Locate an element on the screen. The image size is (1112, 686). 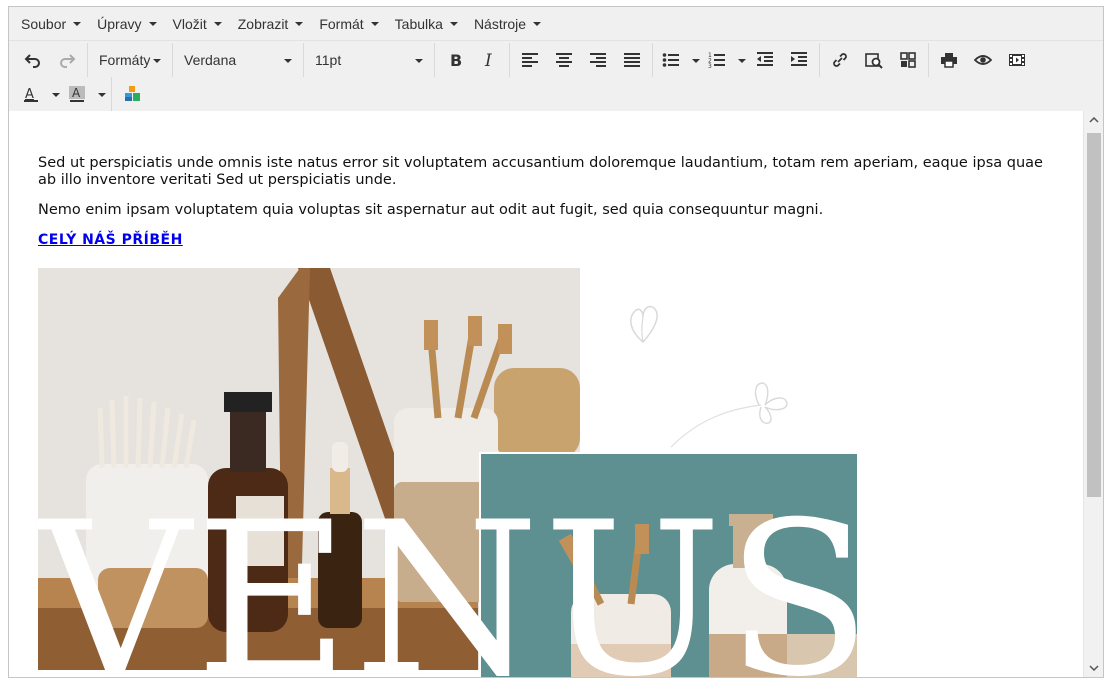
menu-nastroje: Nástroje is located at coordinates (507, 24).